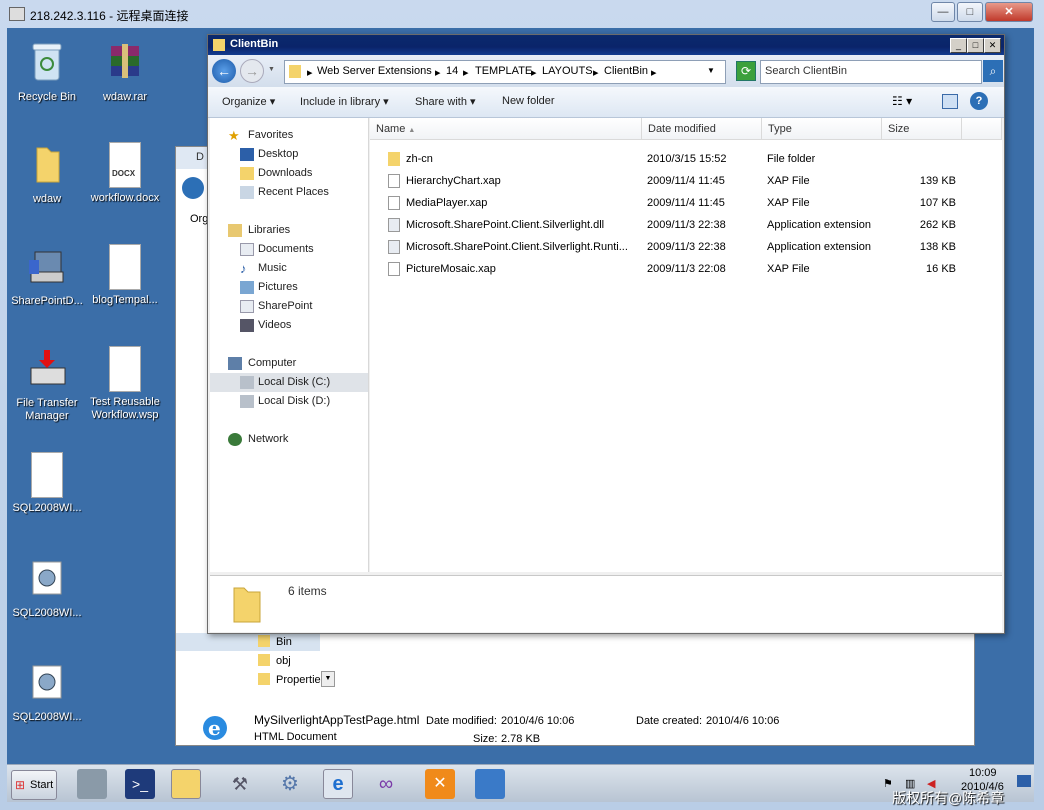 Image resolution: width=1044 pixels, height=810 pixels. What do you see at coordinates (248, 101) in the screenshot?
I see `organize-button: Organize ▾` at bounding box center [248, 101].